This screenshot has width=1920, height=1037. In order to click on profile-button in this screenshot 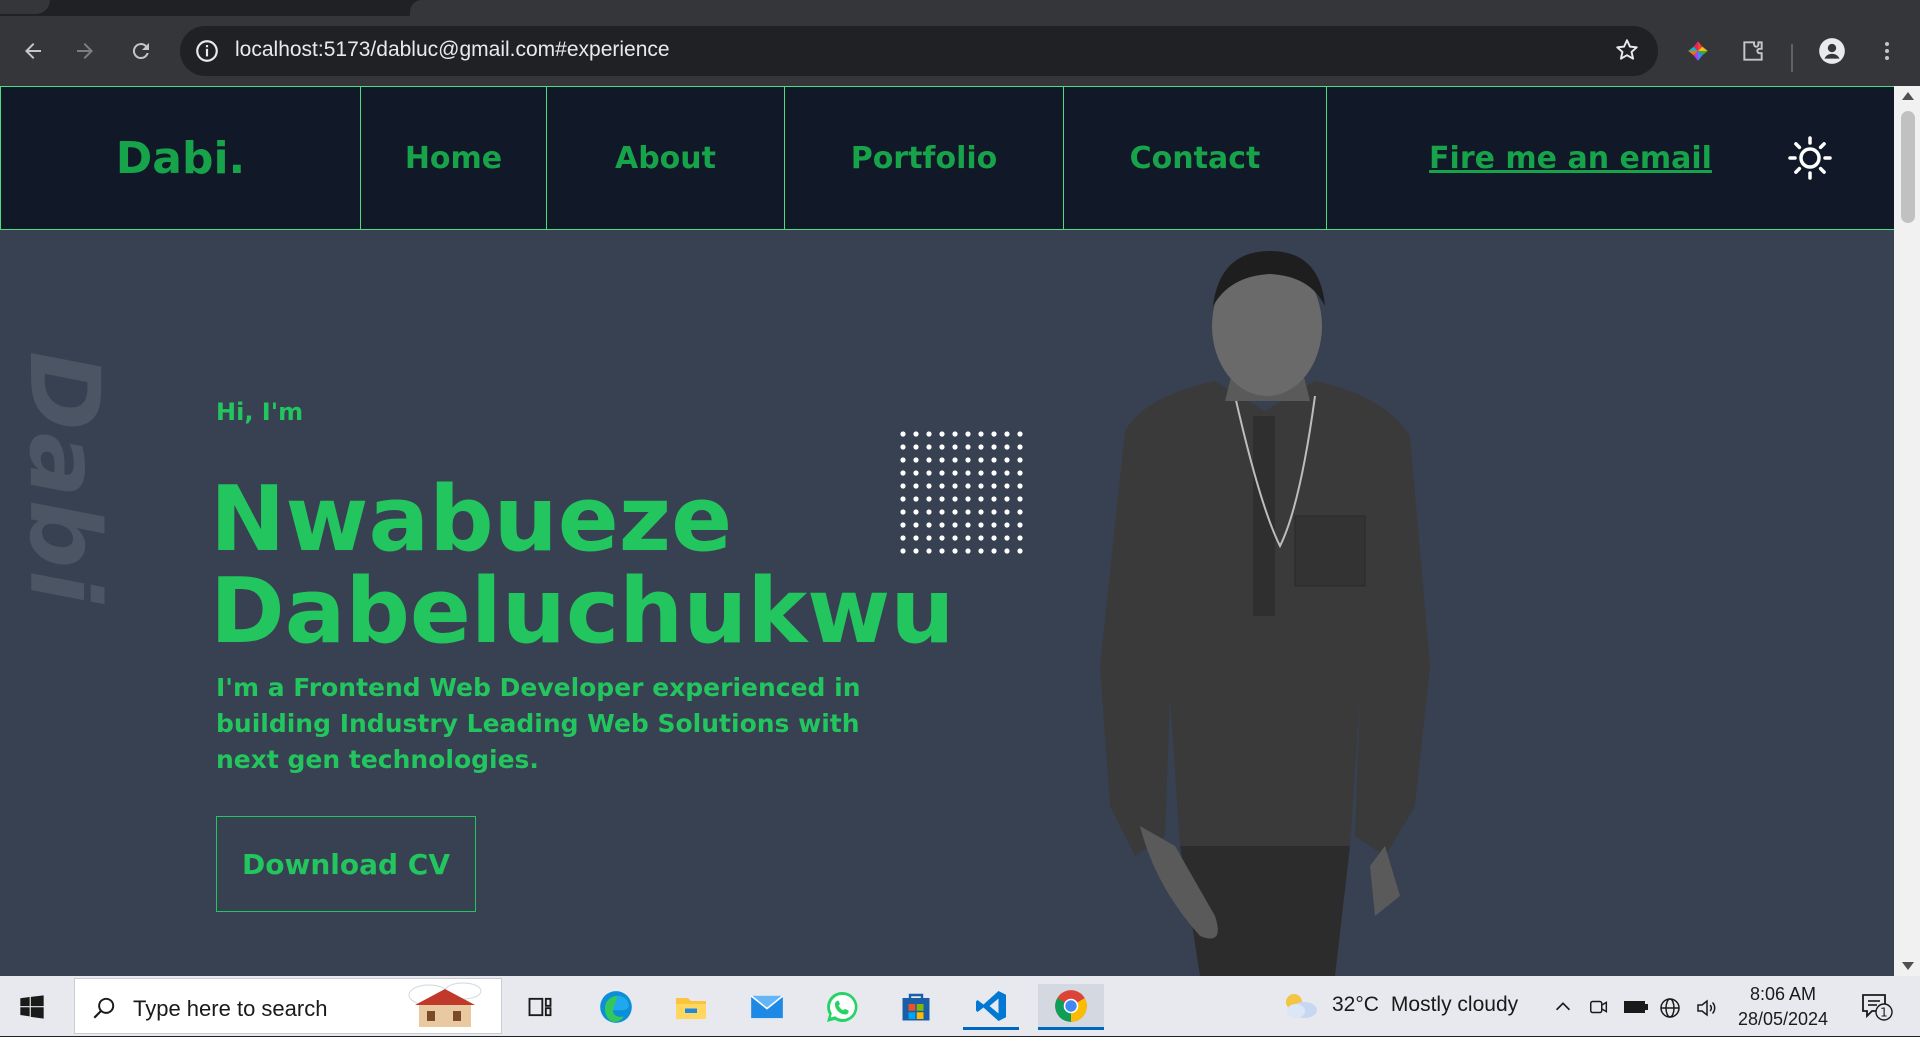, I will do `click(1832, 51)`.